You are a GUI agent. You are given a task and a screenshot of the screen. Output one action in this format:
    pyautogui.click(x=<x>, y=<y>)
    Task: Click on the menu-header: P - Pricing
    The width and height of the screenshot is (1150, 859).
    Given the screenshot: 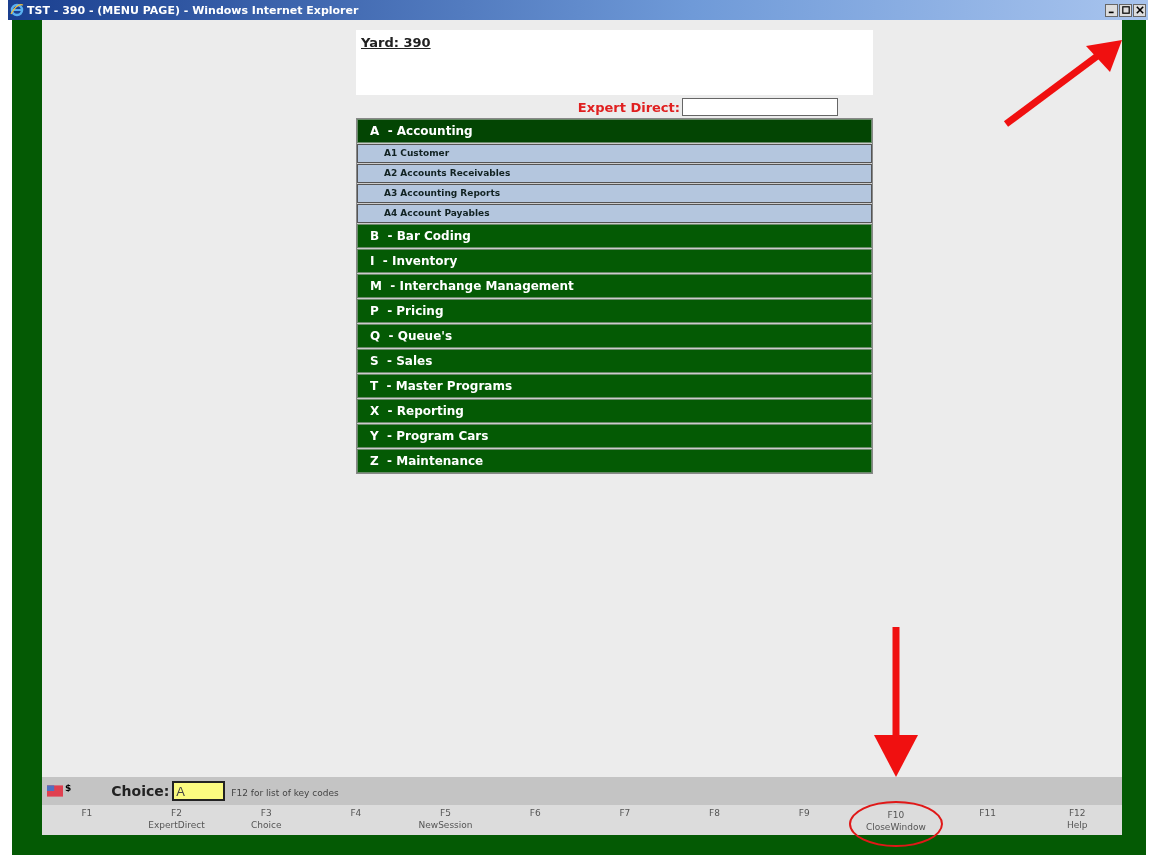 What is the action you would take?
    pyautogui.click(x=614, y=311)
    